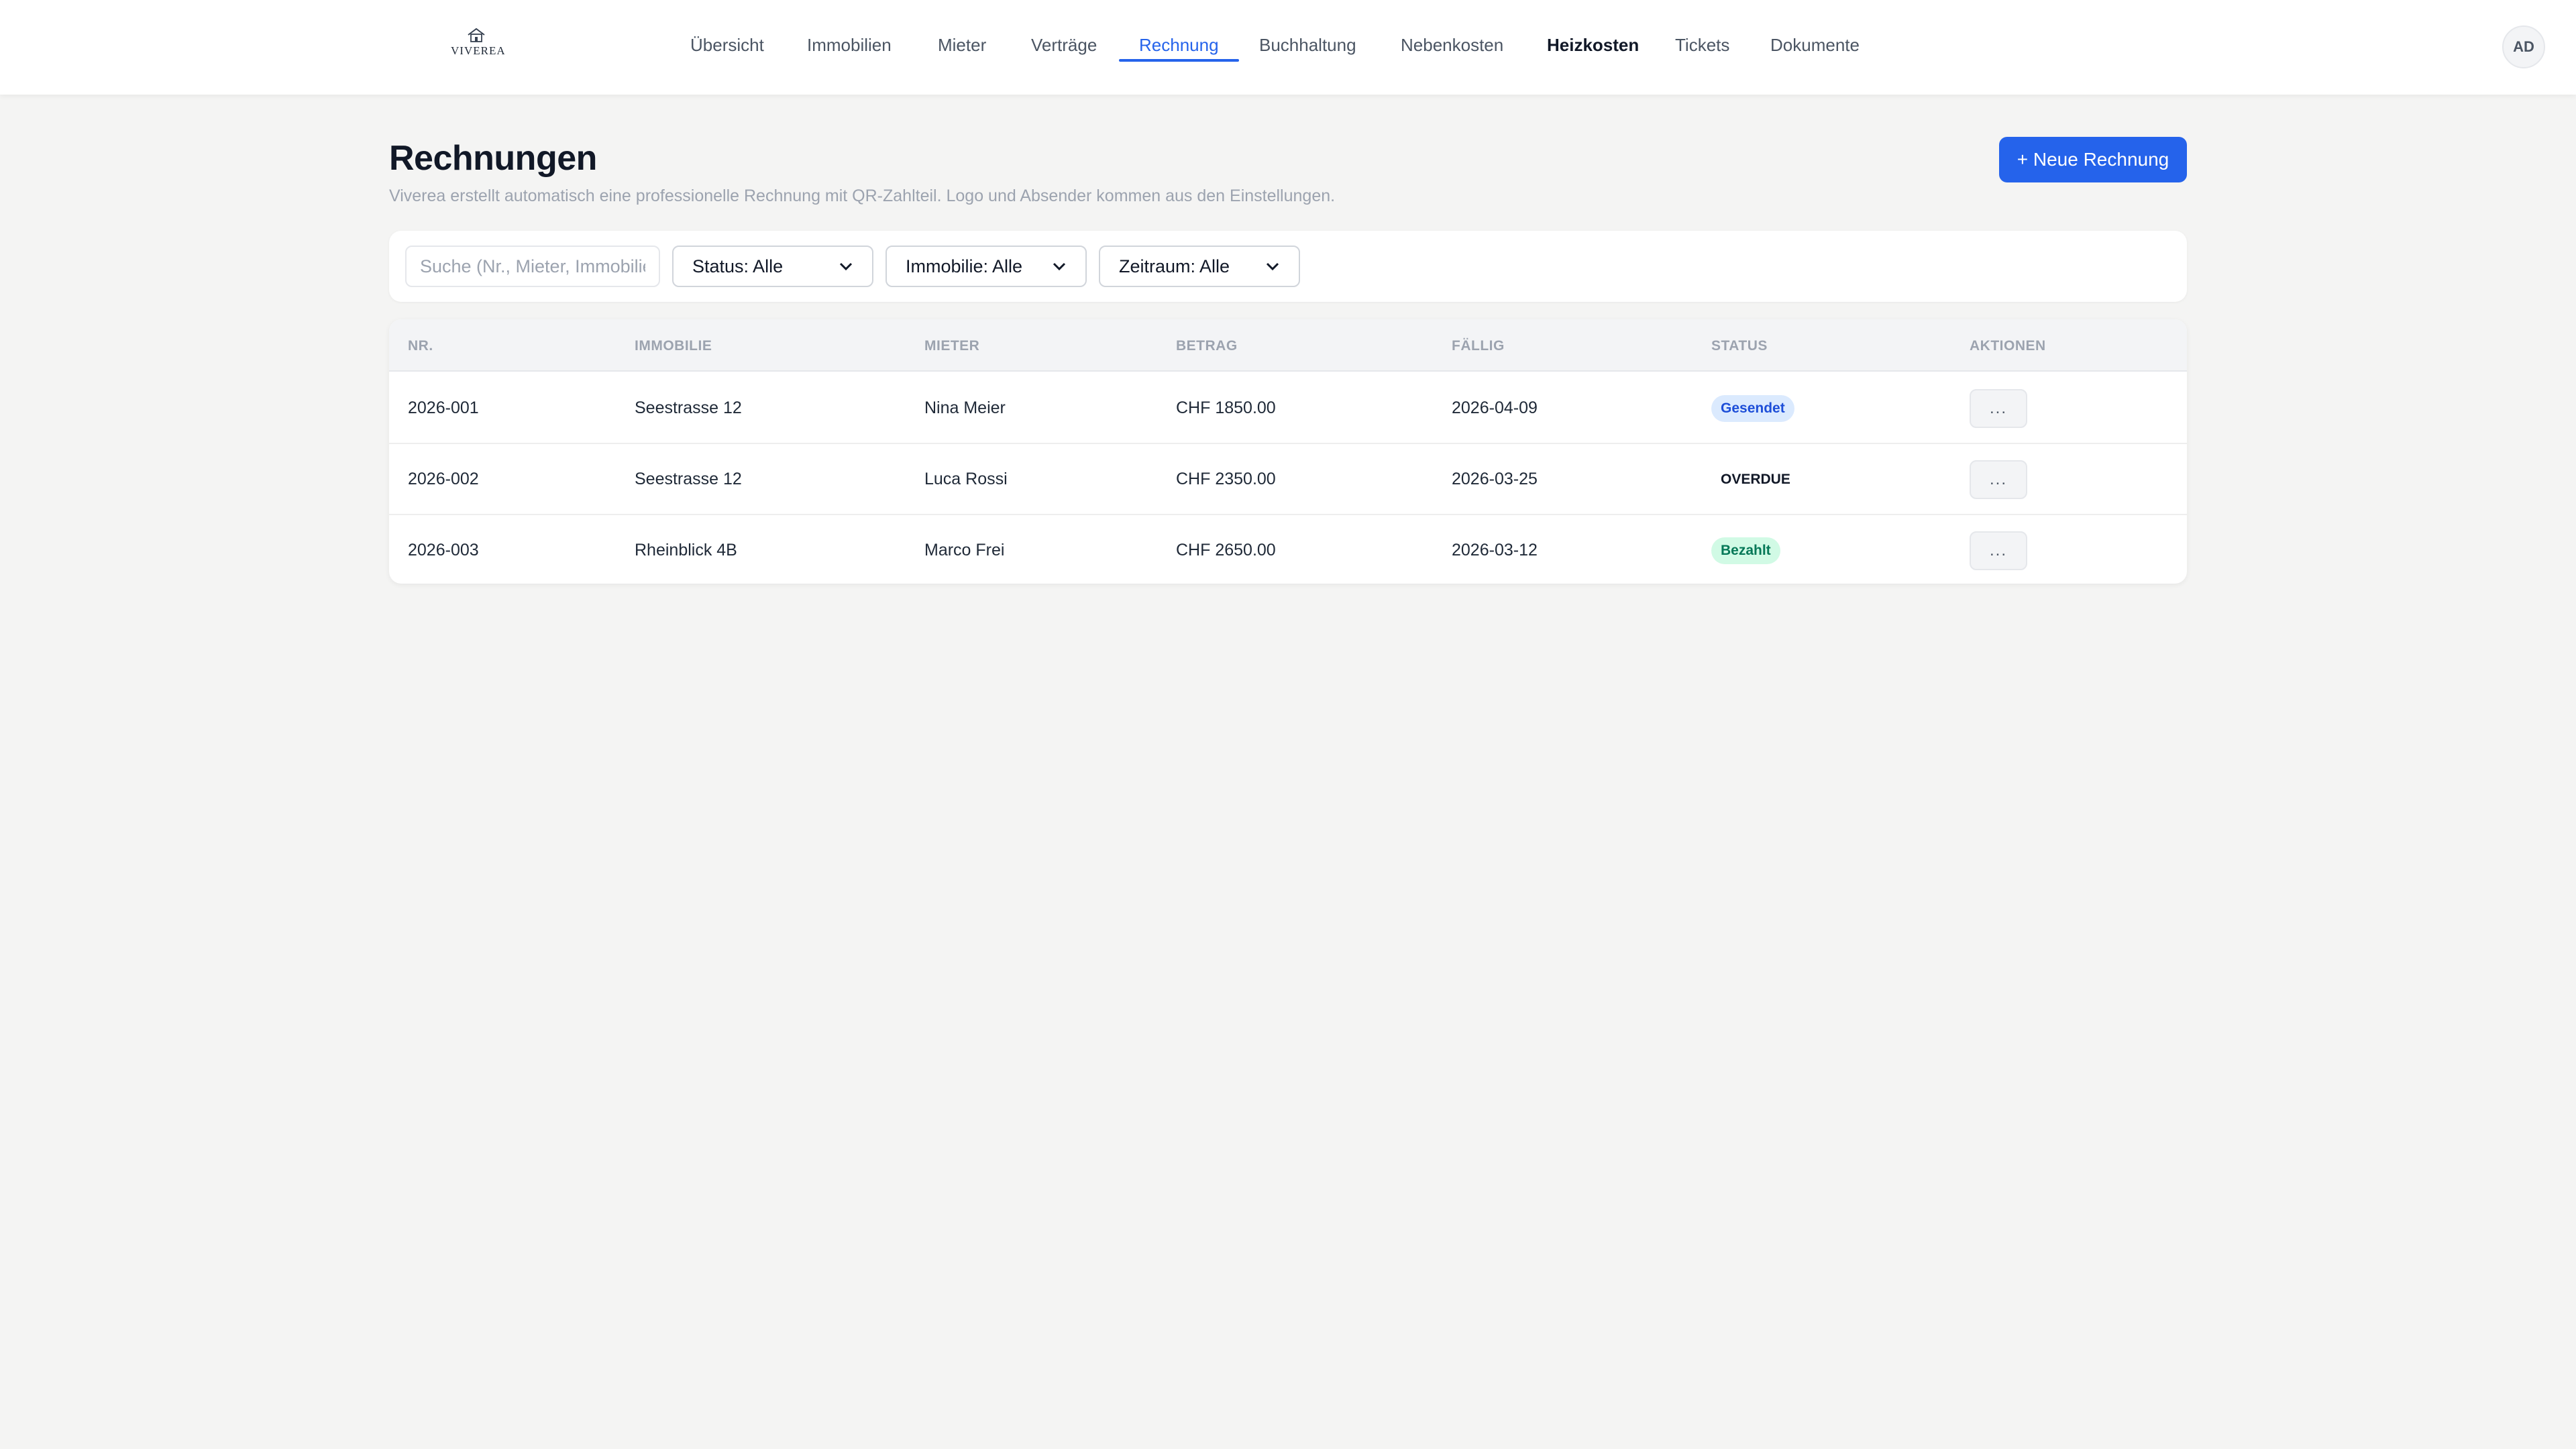 The height and width of the screenshot is (1449, 2576). Describe the element at coordinates (686, 550) in the screenshot. I see `invoice-property: Rheinblick 4B` at that location.